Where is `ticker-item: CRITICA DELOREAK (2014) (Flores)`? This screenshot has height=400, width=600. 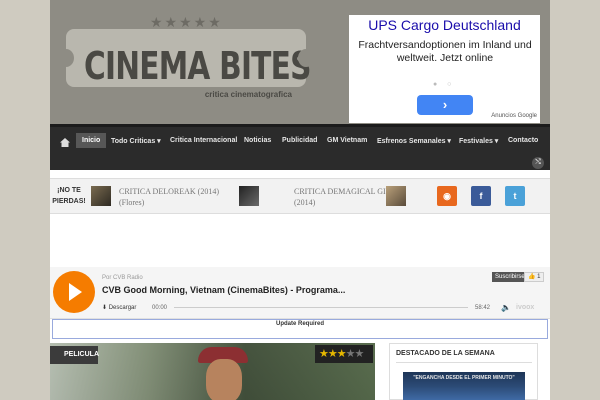 ticker-item: CRITICA DELOREAK (2014) (Flores) is located at coordinates (169, 197).